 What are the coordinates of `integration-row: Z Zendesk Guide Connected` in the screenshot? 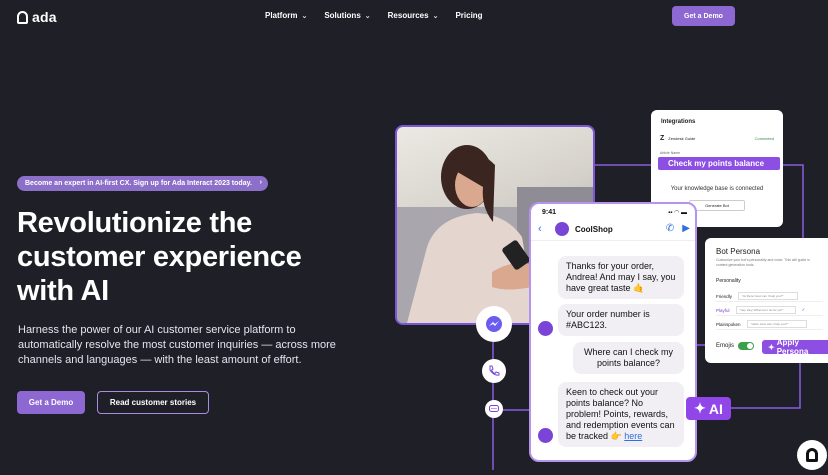 It's located at (717, 138).